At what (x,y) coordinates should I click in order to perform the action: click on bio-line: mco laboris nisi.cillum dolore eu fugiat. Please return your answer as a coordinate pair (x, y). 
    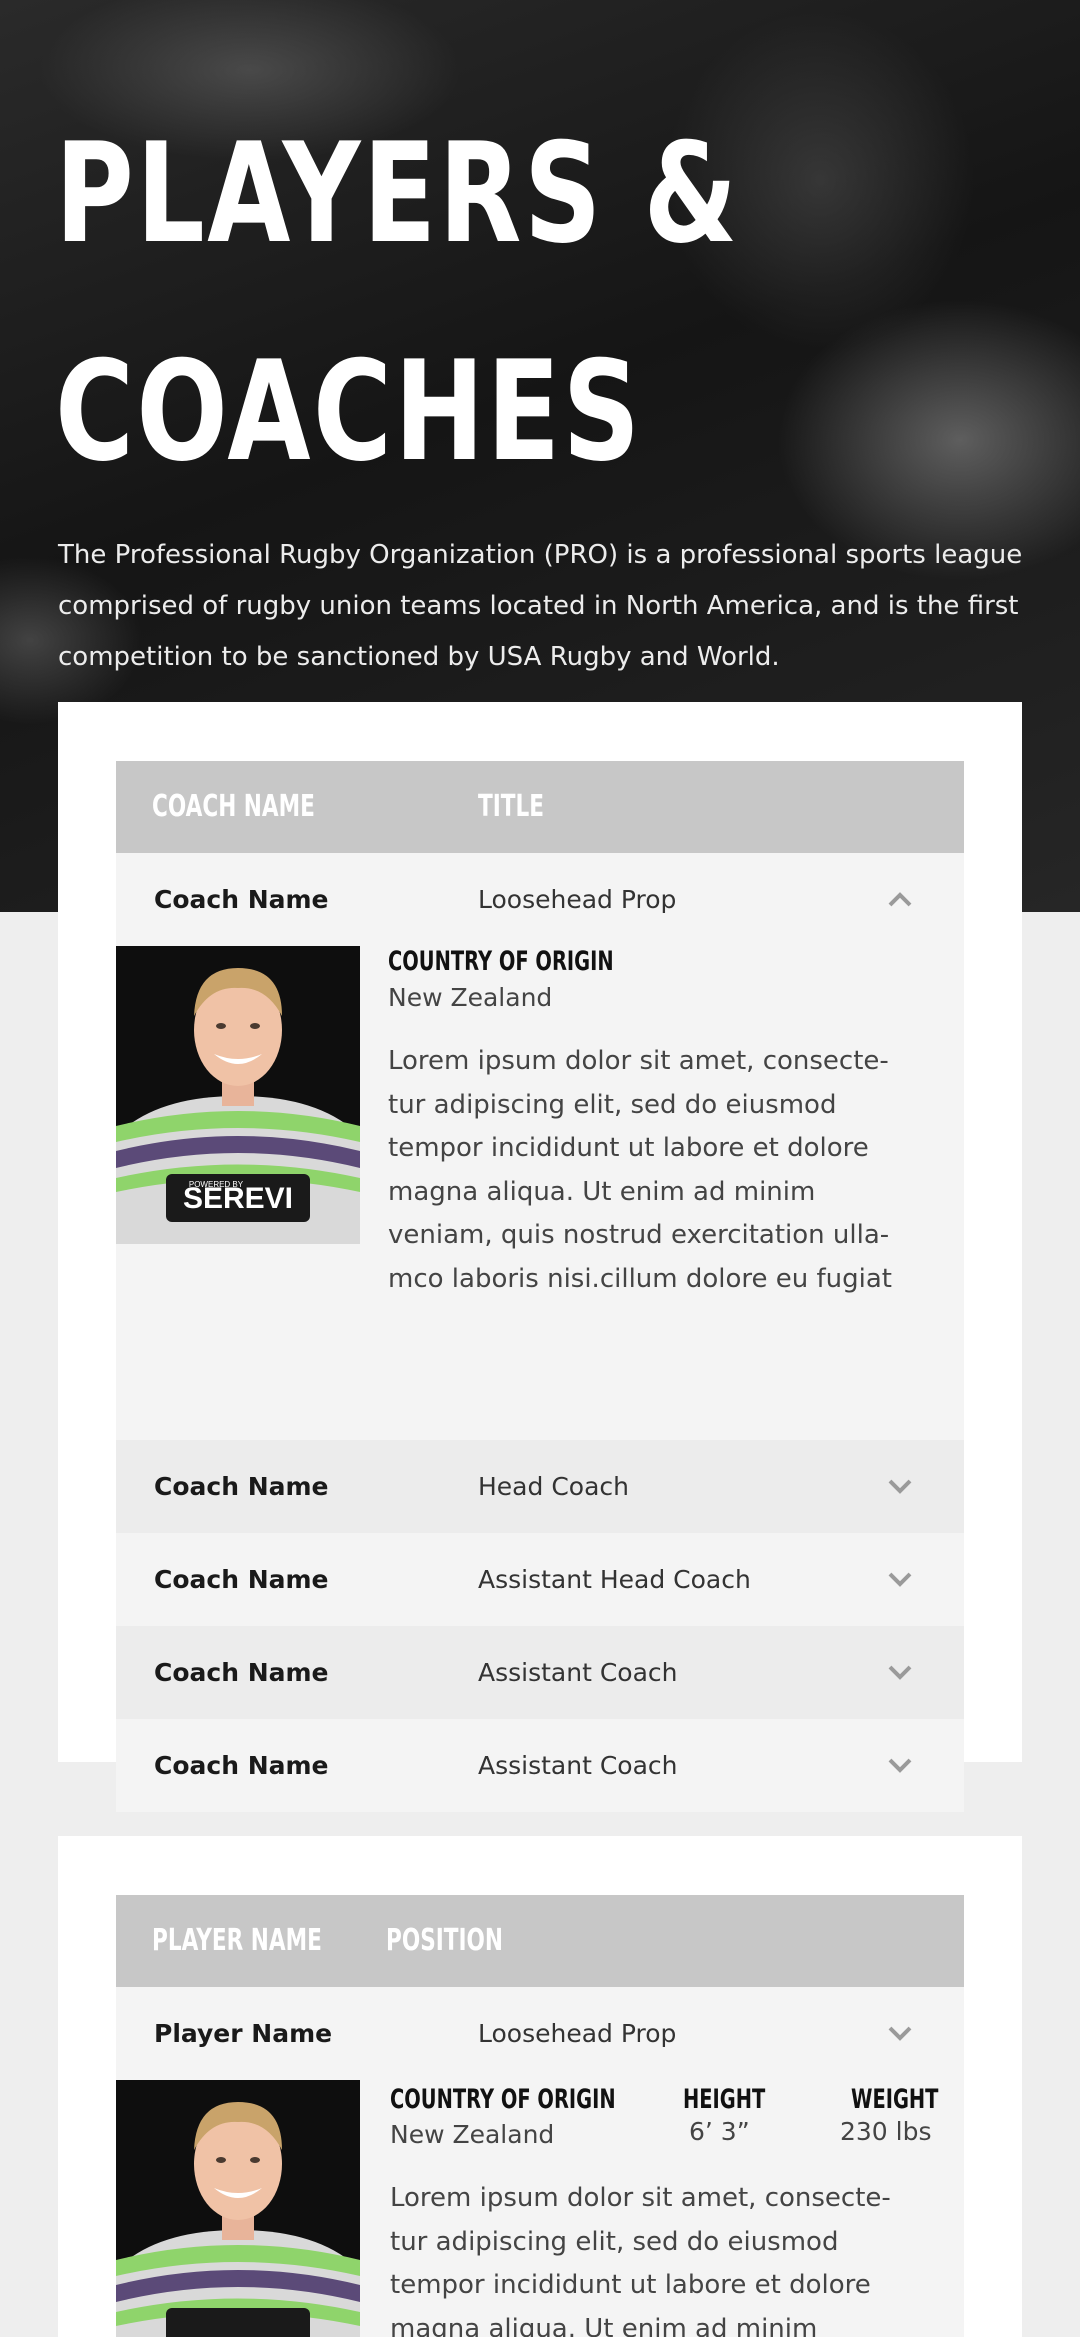
    Looking at the image, I should click on (640, 1278).